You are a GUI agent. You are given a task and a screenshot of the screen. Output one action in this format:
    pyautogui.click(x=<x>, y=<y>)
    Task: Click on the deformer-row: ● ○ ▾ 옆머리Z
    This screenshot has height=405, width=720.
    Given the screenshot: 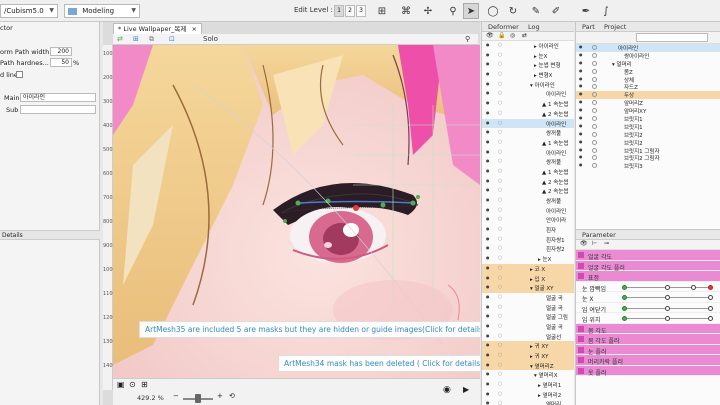 What is the action you would take?
    pyautogui.click(x=528, y=365)
    